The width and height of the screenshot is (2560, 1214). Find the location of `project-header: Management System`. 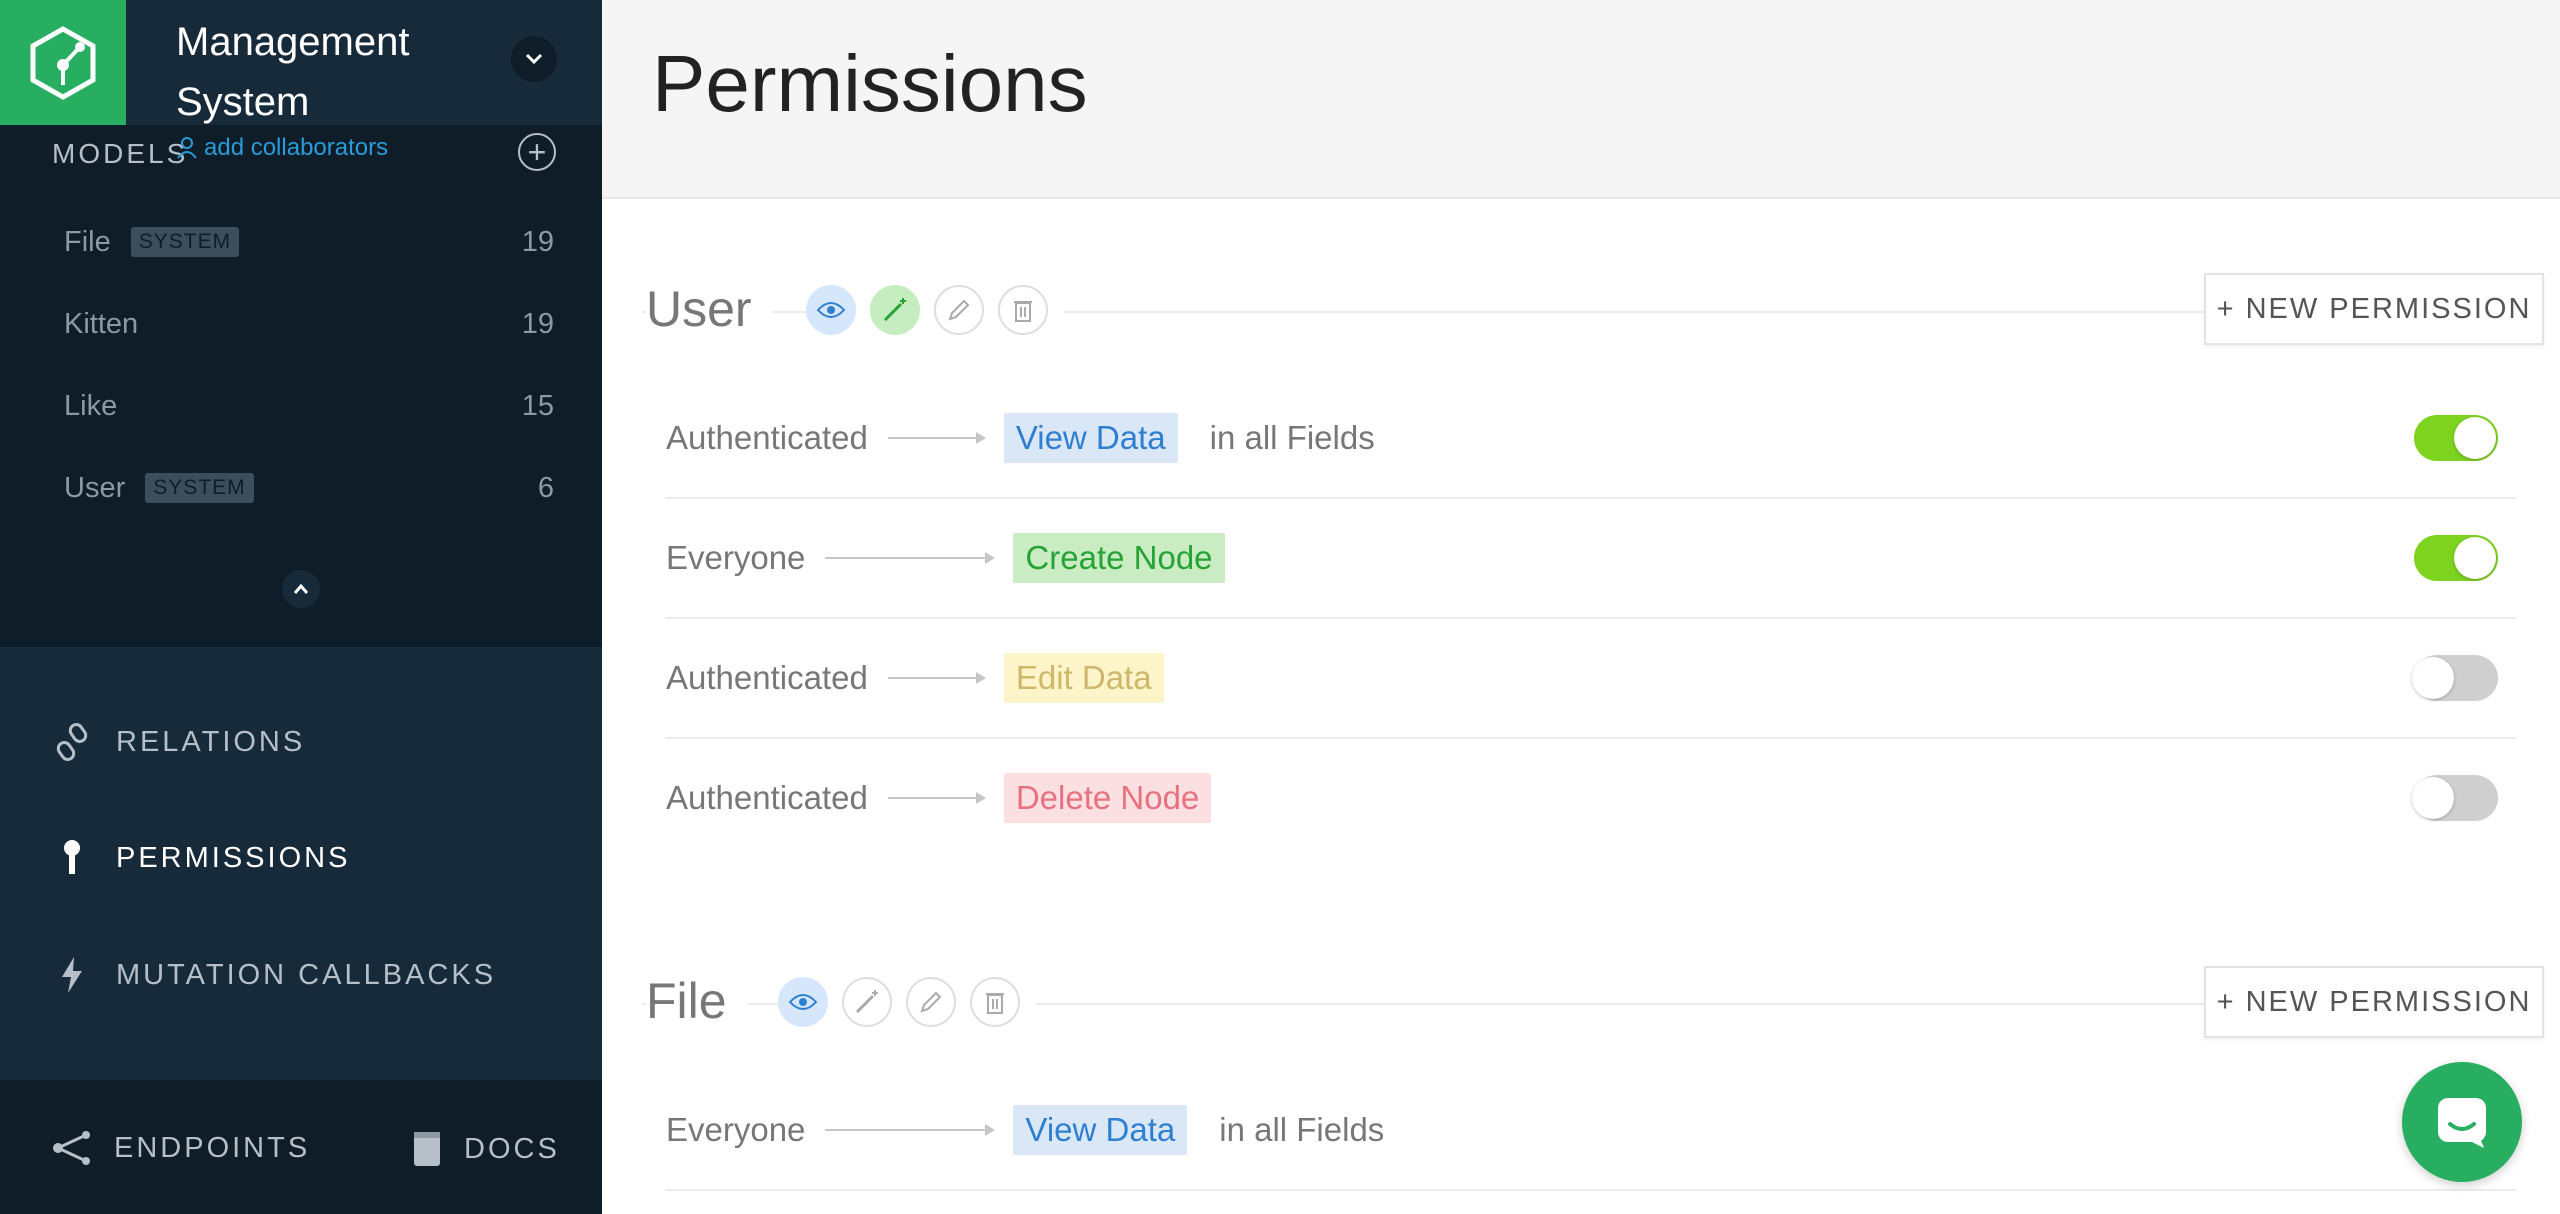

project-header: Management System is located at coordinates (301, 63).